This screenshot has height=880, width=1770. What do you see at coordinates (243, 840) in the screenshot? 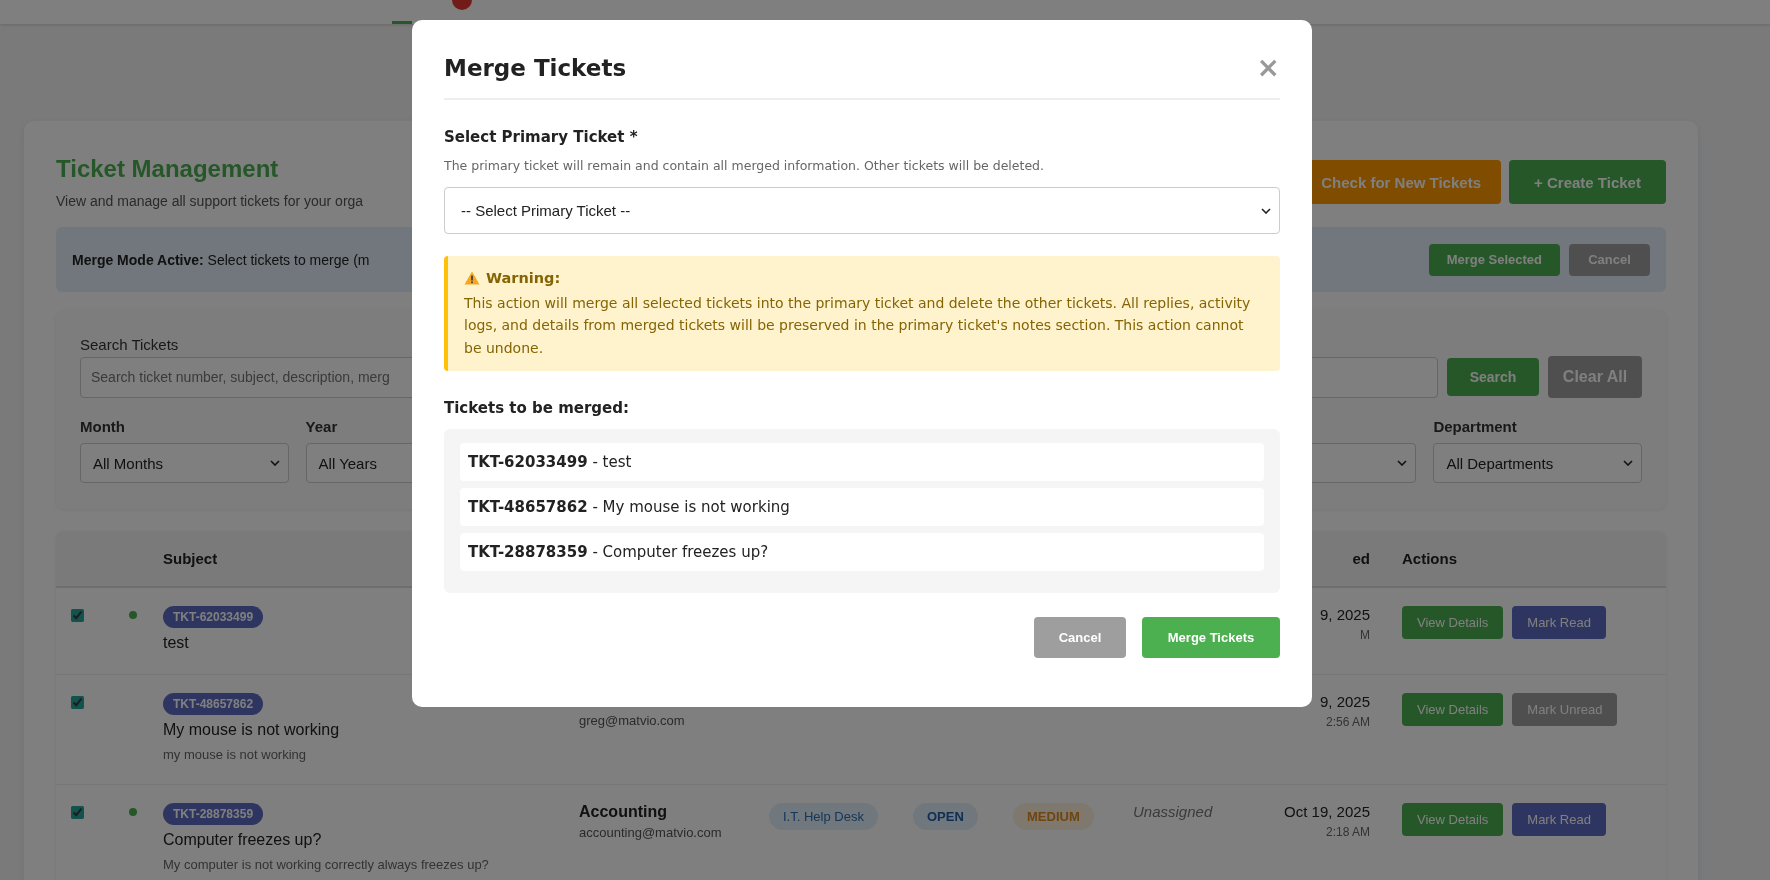
I see `ticket-subject: Computer freezes up?` at bounding box center [243, 840].